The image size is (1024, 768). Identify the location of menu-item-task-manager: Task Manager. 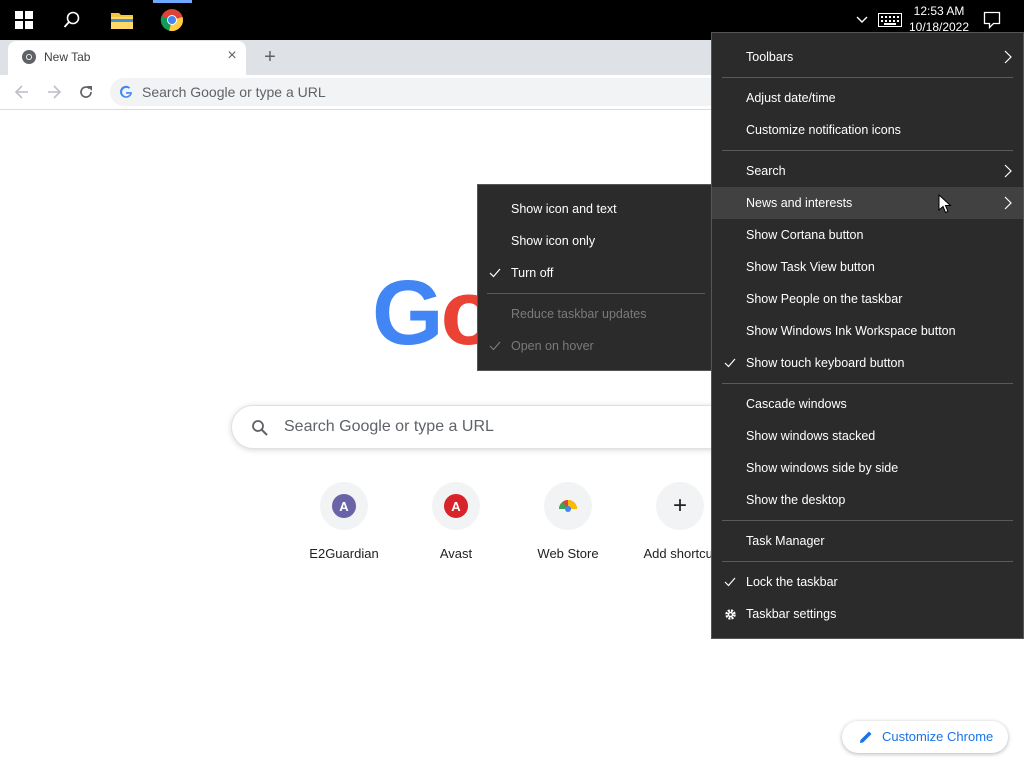
(867, 541).